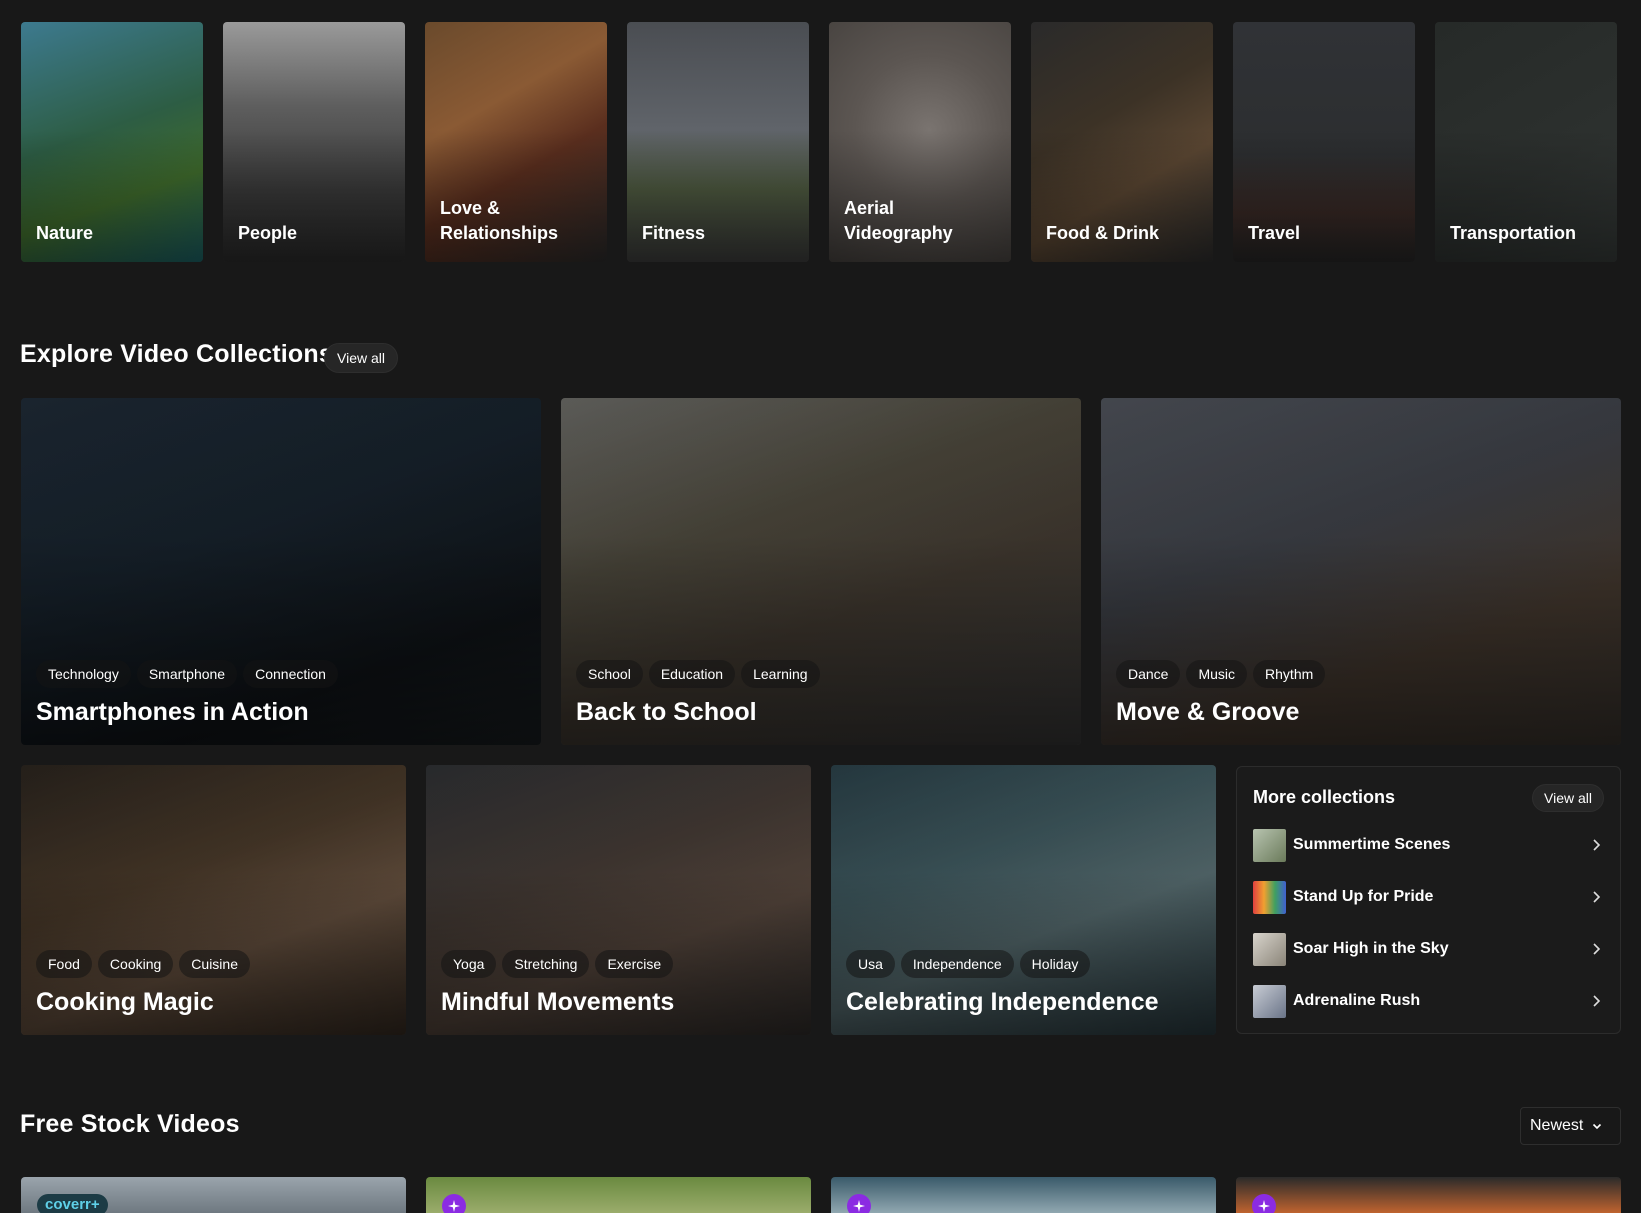 The image size is (1641, 1213). I want to click on category-label: Travel, so click(1274, 233).